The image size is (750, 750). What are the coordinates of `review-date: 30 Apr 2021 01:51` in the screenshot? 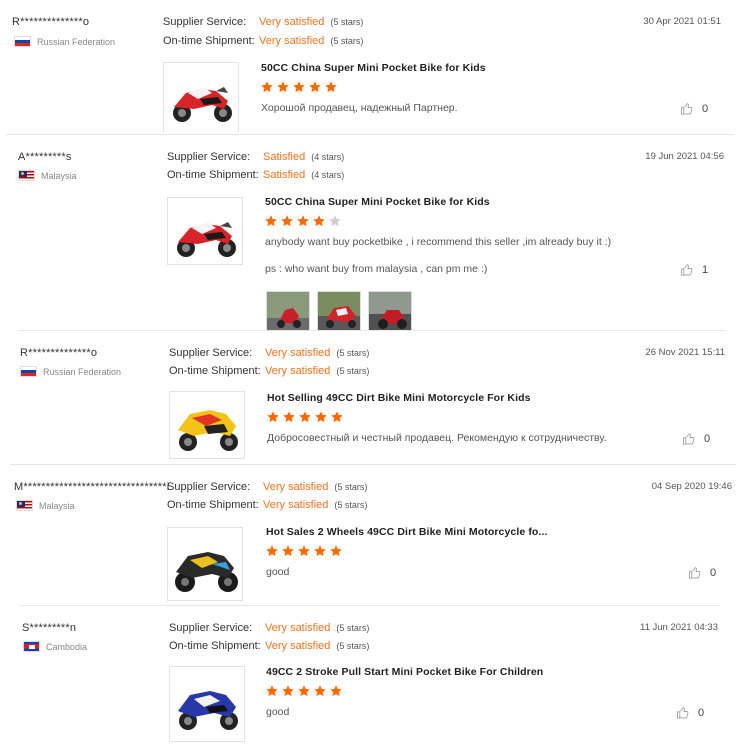 It's located at (682, 21).